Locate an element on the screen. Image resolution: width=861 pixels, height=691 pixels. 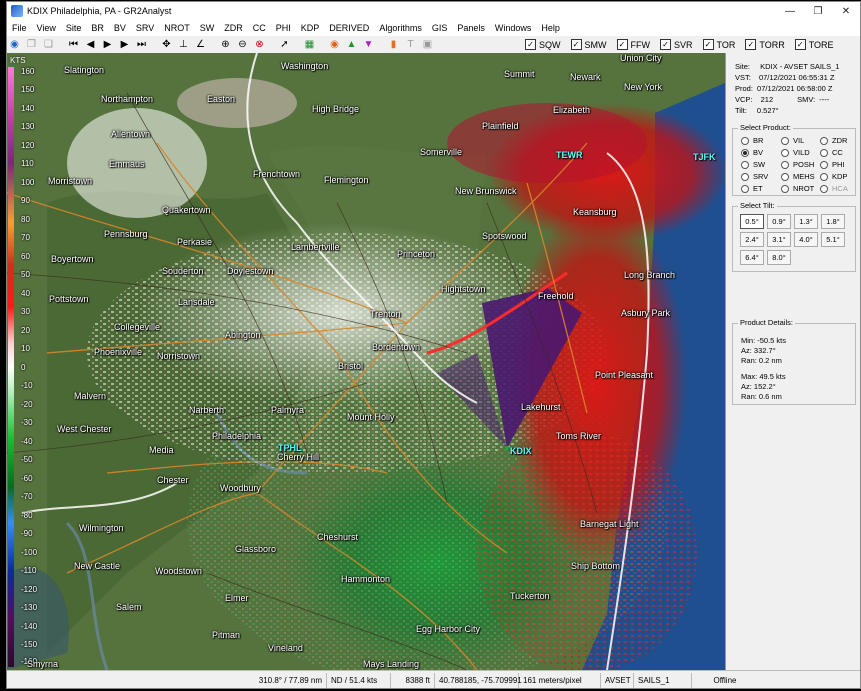
product-radio-vil: VIL is located at coordinates (792, 140).